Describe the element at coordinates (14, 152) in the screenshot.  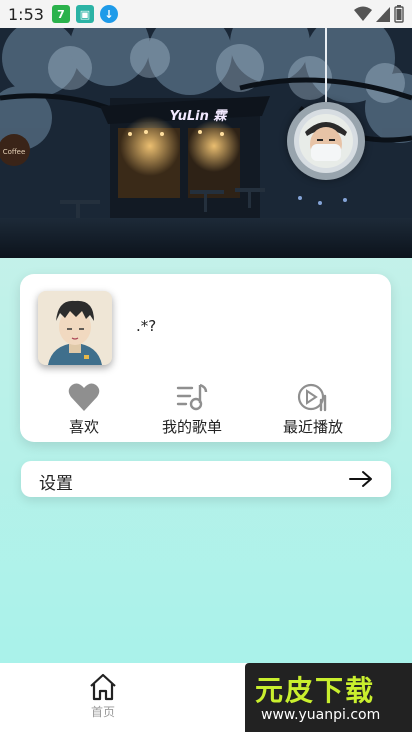
I see `coffee-sign: Coffee` at that location.